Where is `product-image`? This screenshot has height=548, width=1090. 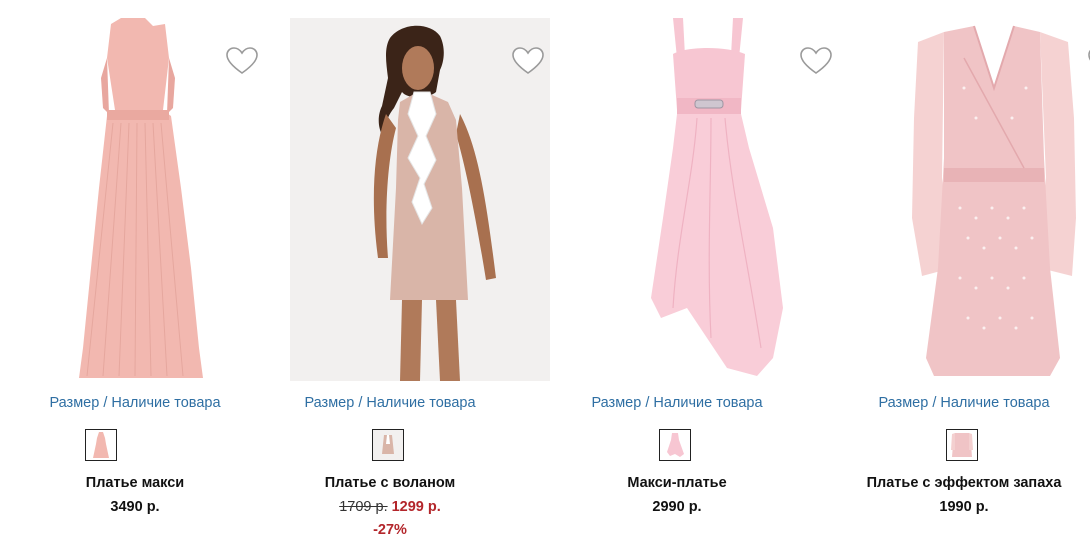
product-image is located at coordinates (977, 199).